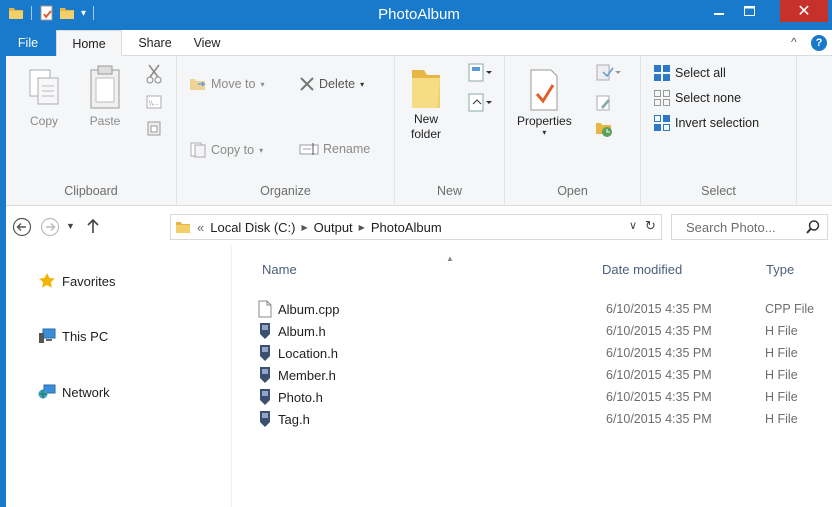  Describe the element at coordinates (780, 269) in the screenshot. I see `column-header-type: Type` at that location.